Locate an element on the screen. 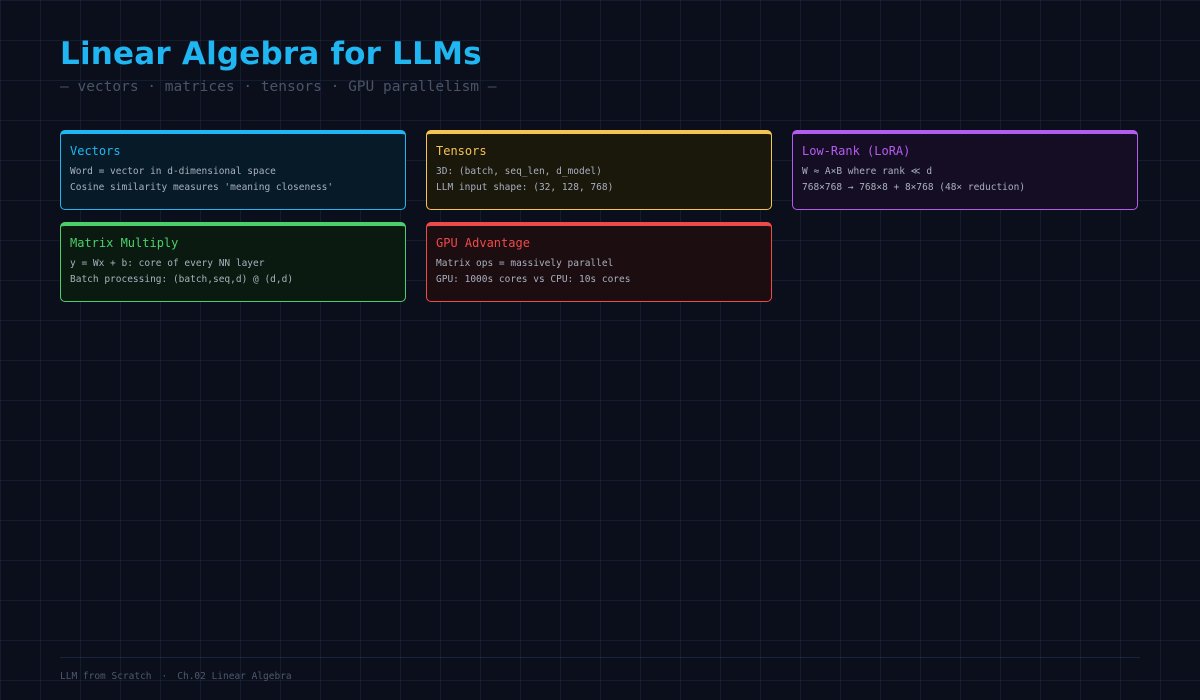  card-title: Matrix Multiply is located at coordinates (124, 243).